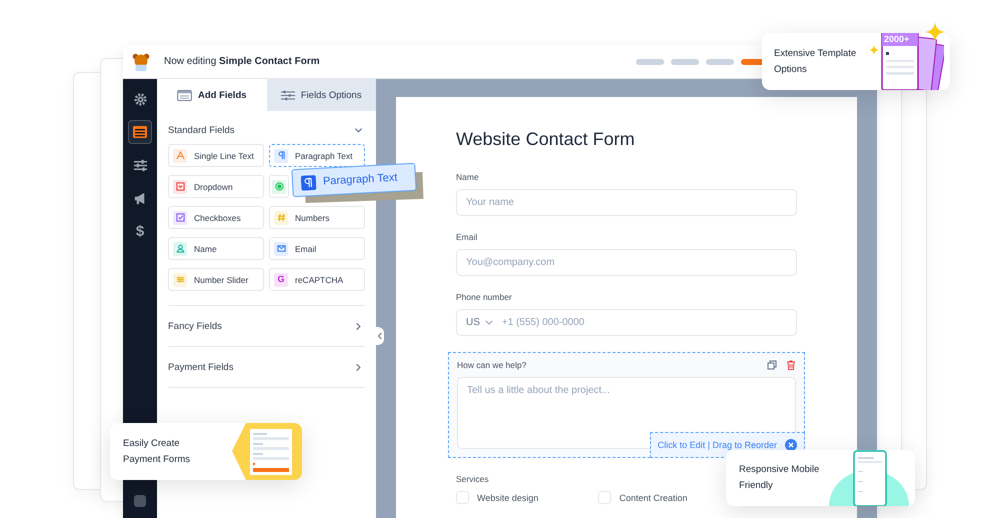  Describe the element at coordinates (626, 405) in the screenshot. I see `selected-field: How can we help? Tell us a little about the project... Click to Edit | Drag to Reorder` at that location.